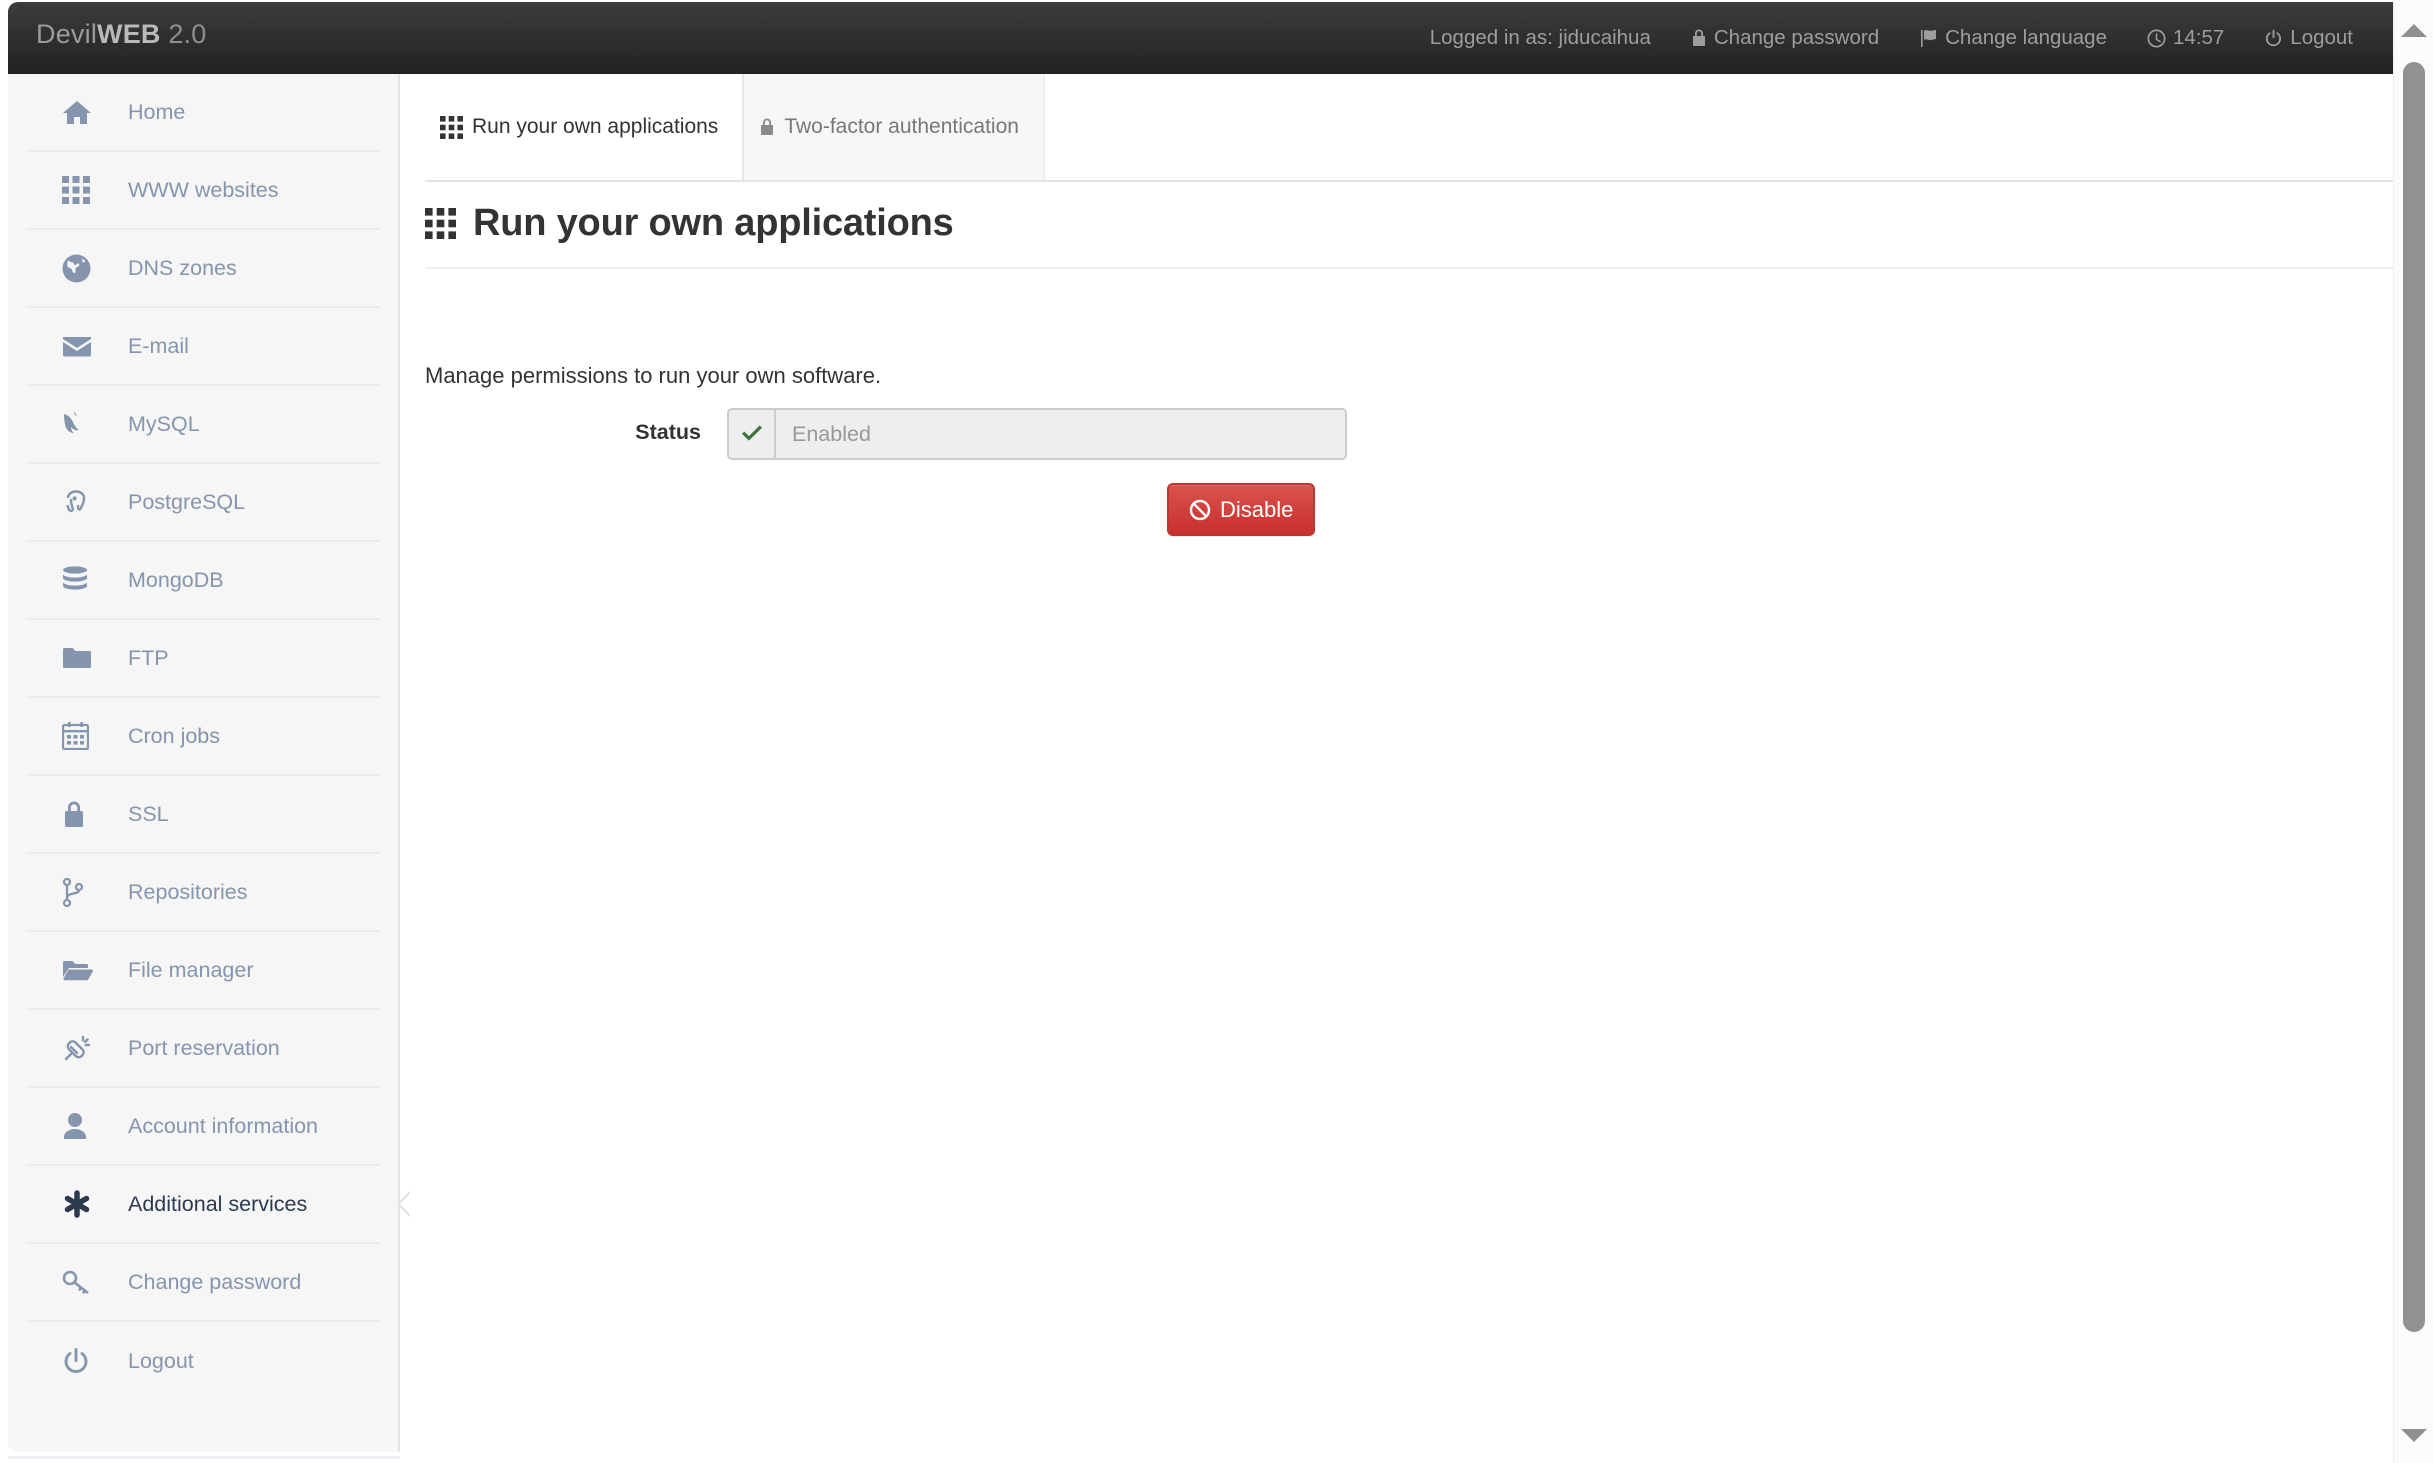 The width and height of the screenshot is (2433, 1463). Describe the element at coordinates (176, 579) in the screenshot. I see `sidebar-item-label: MongoDB` at that location.